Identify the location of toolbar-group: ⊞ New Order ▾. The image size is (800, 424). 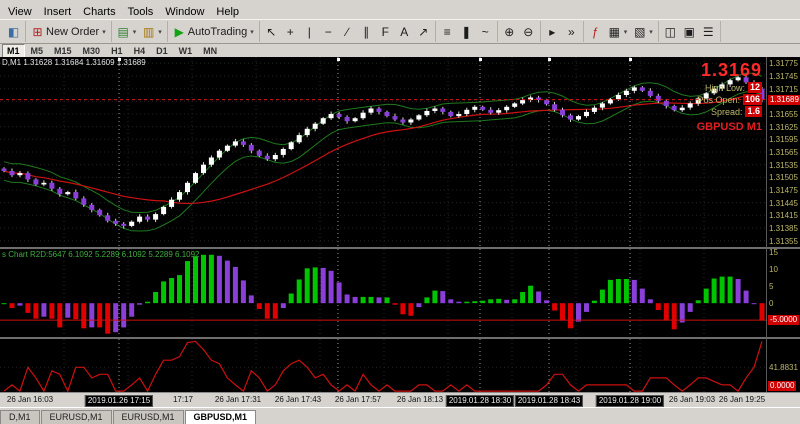
(69, 31).